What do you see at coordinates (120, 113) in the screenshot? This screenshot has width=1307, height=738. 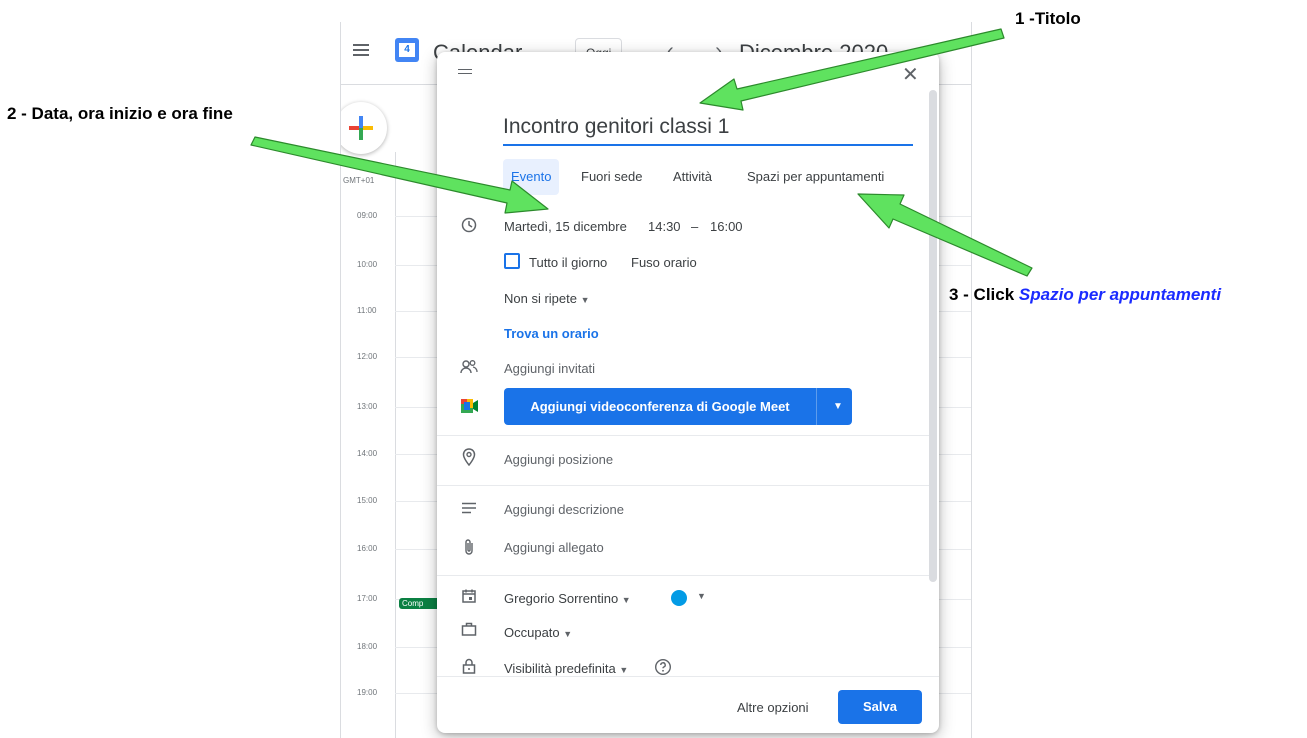 I see `annotation-date: 2 - Data, ora inizio e ora fine` at bounding box center [120, 113].